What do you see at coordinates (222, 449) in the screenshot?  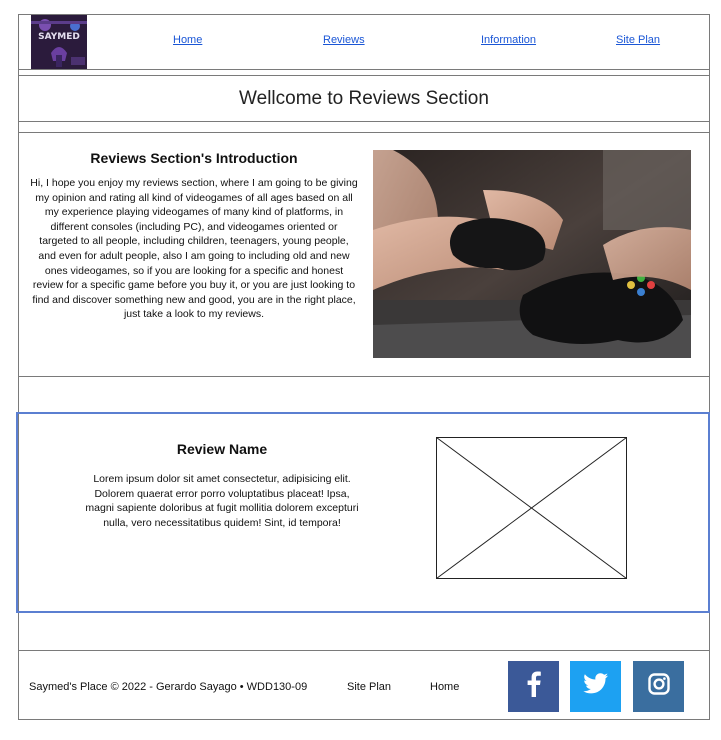 I see `review-name: Review Name` at bounding box center [222, 449].